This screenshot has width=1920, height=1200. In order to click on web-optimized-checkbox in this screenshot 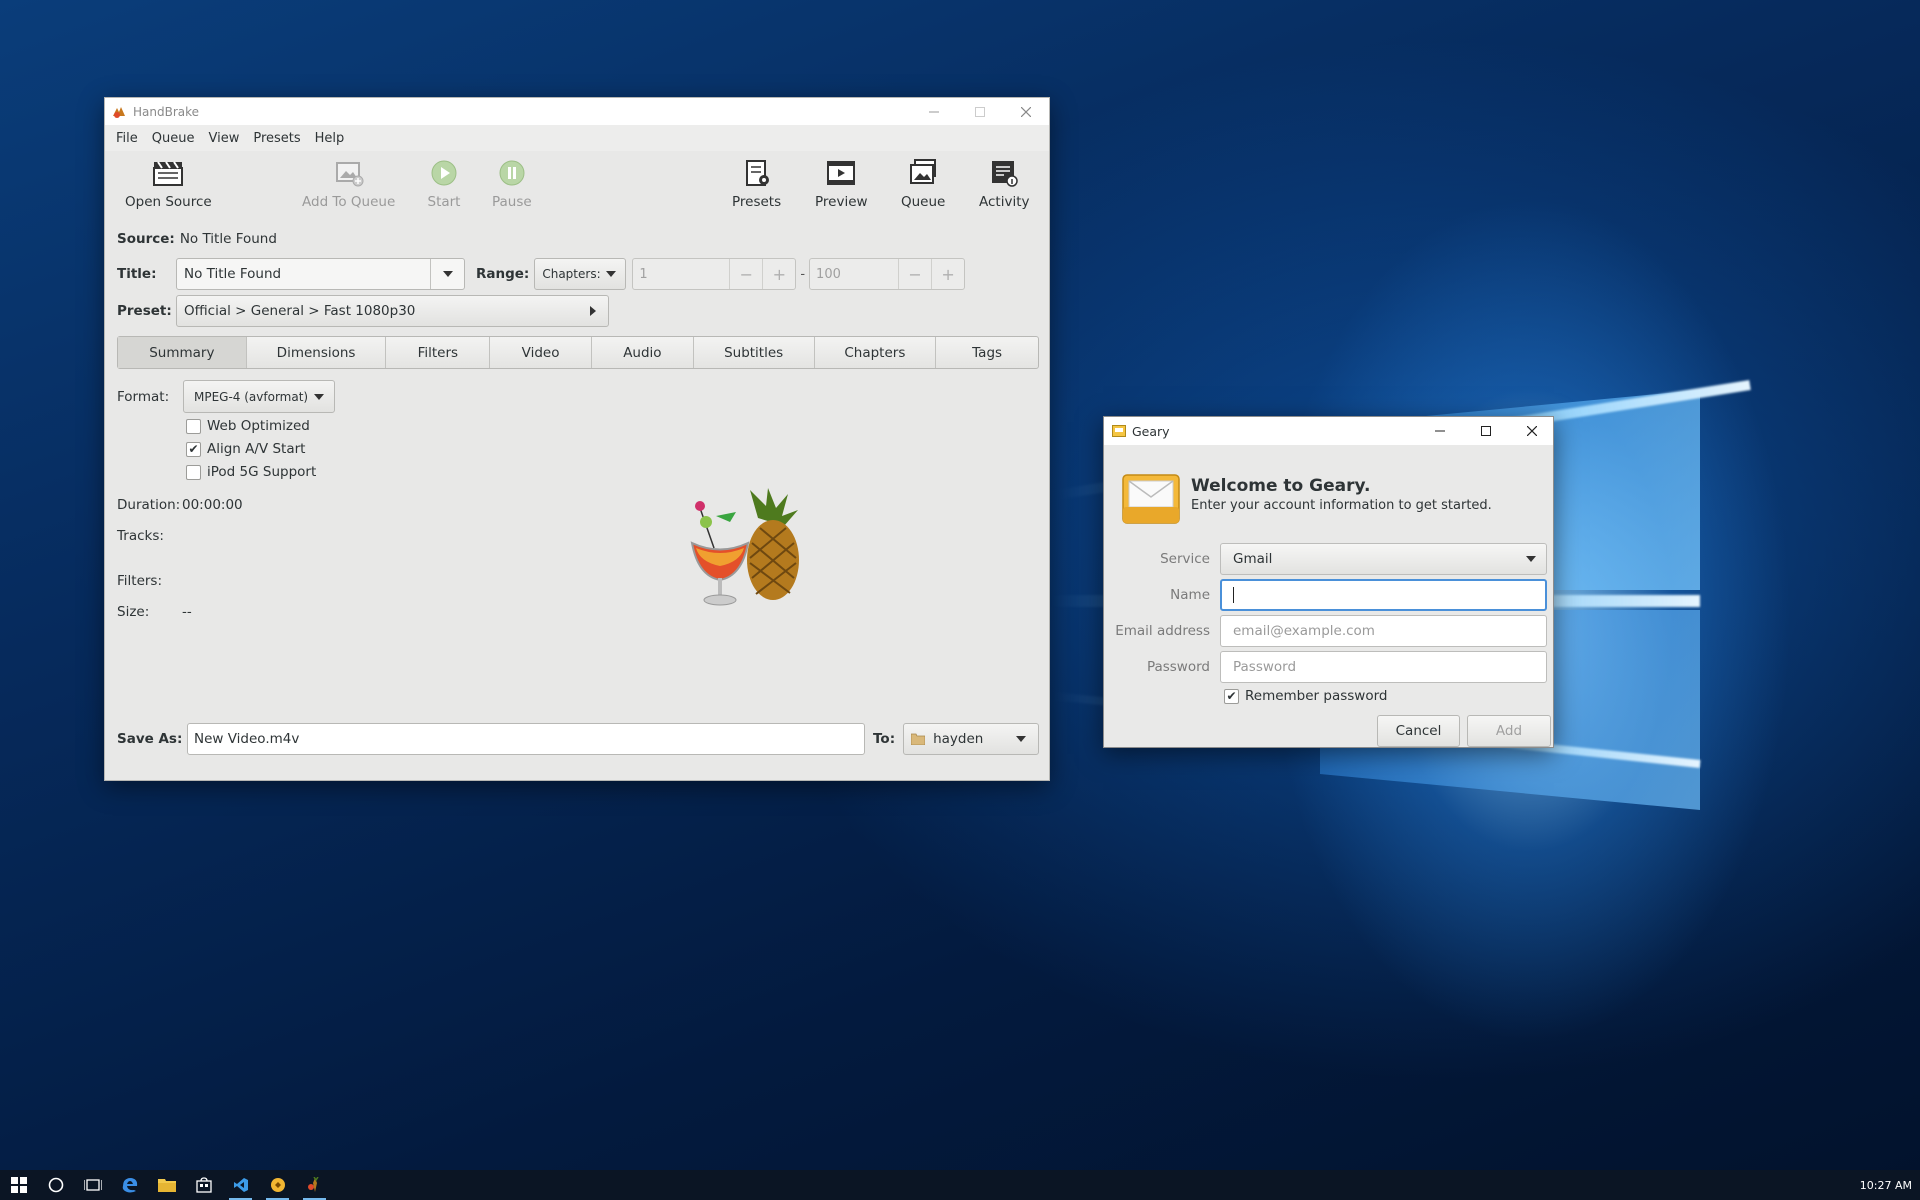, I will do `click(193, 426)`.